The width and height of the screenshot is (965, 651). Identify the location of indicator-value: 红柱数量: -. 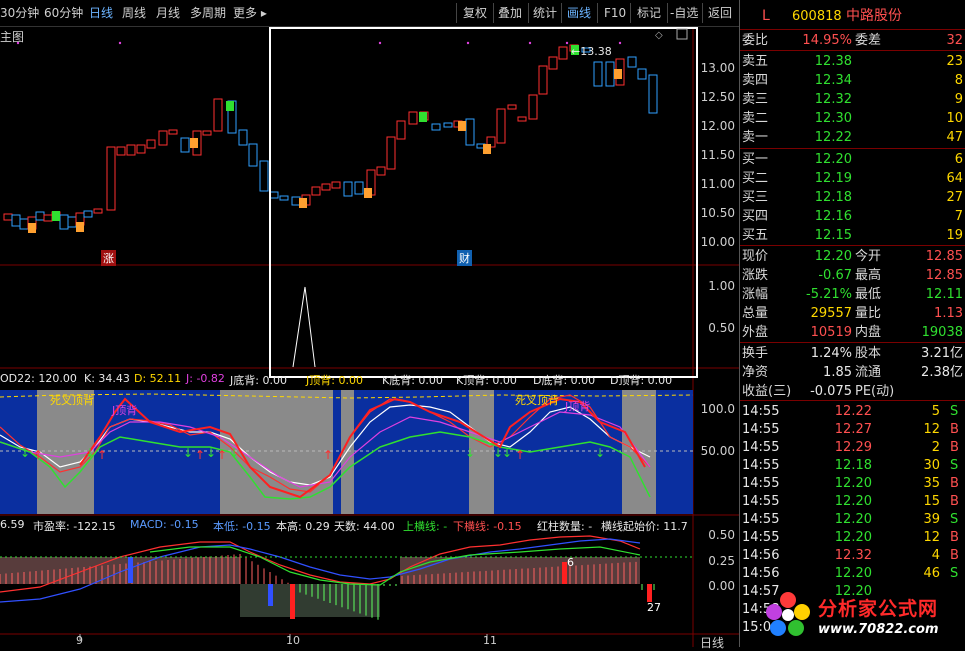
(565, 526).